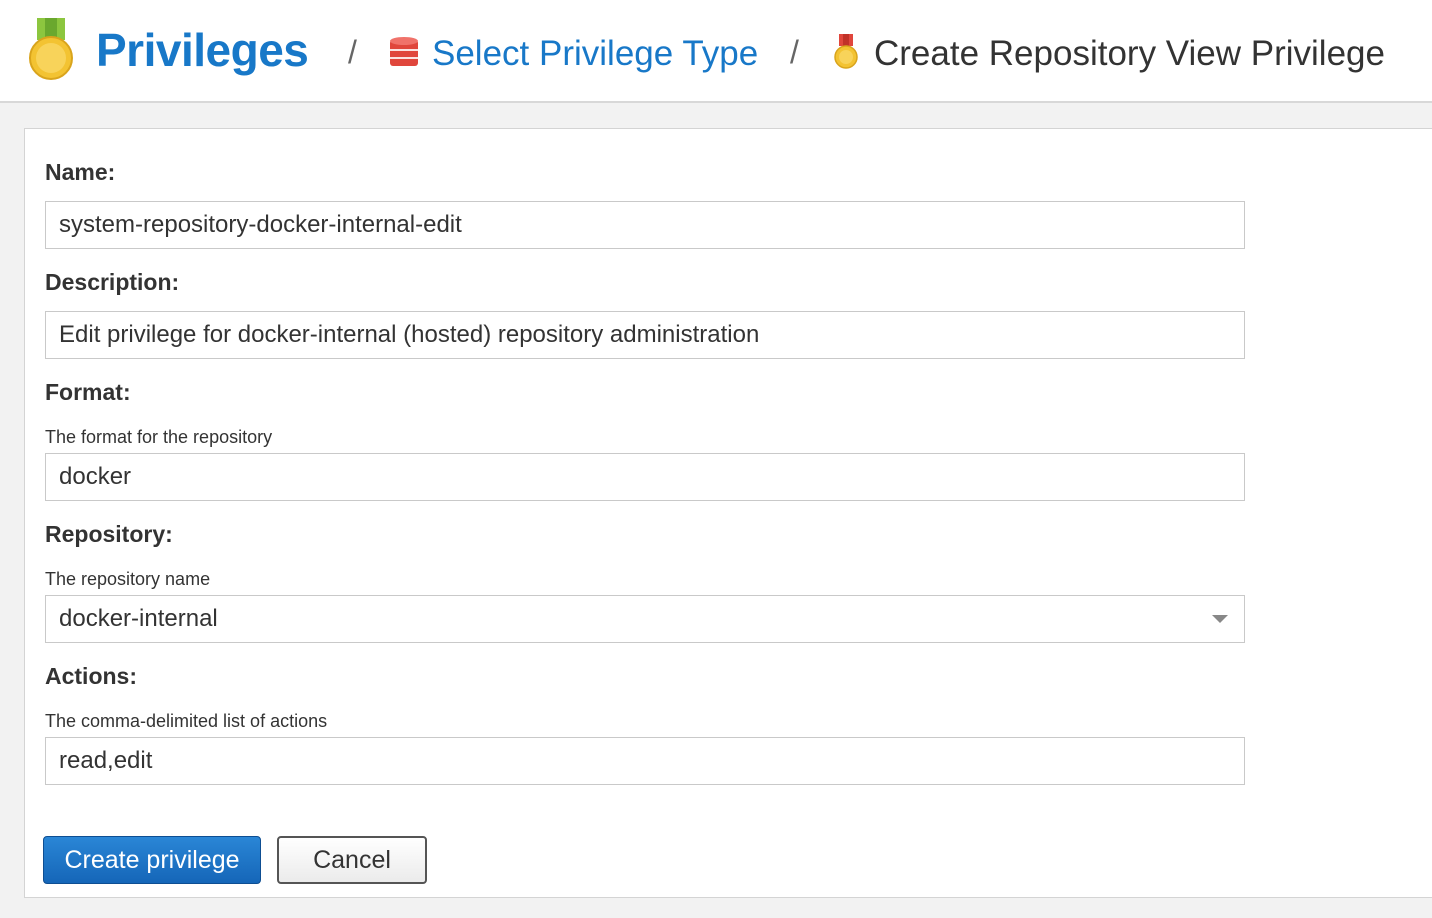  I want to click on create-privilege-button: Create privilege, so click(152, 860).